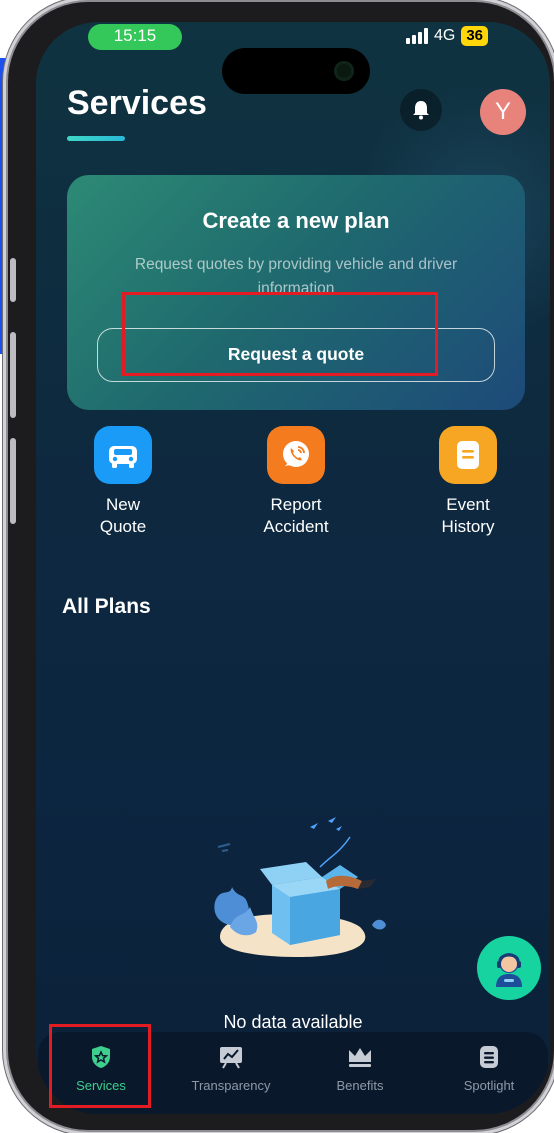 This screenshot has width=554, height=1133. What do you see at coordinates (489, 1057) in the screenshot?
I see `list-icon` at bounding box center [489, 1057].